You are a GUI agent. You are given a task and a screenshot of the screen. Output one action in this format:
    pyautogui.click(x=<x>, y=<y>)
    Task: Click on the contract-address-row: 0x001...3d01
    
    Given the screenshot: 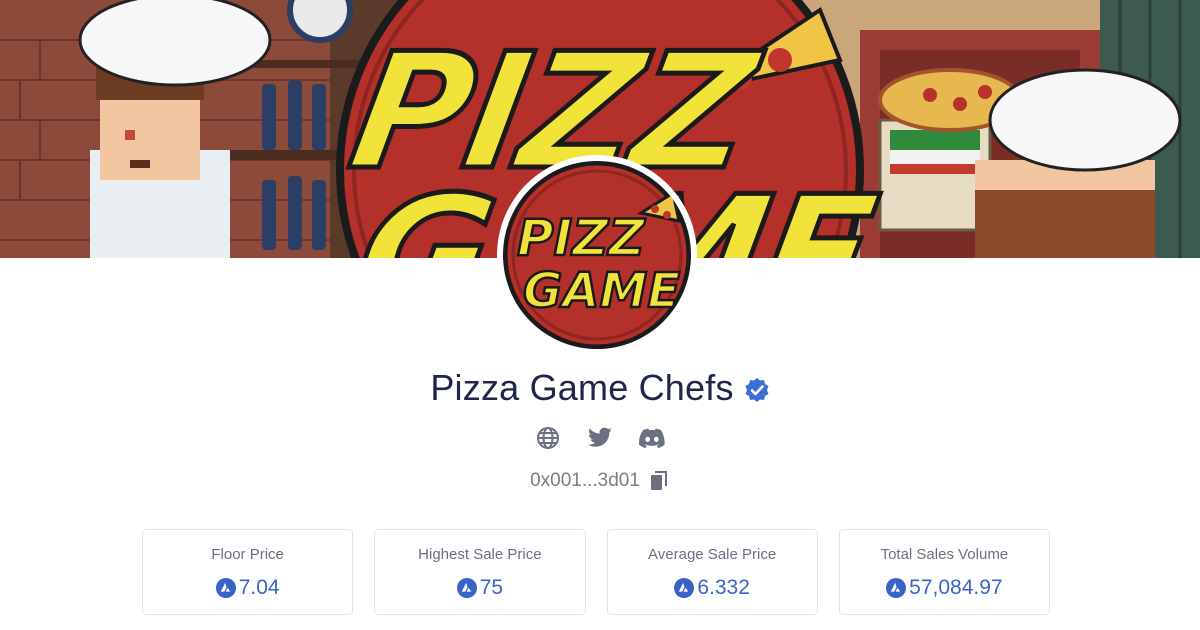 What is the action you would take?
    pyautogui.click(x=600, y=481)
    